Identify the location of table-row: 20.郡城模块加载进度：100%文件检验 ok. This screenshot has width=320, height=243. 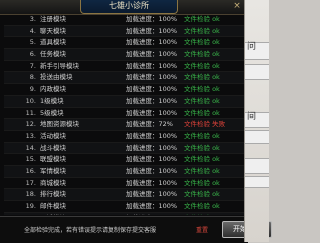
(124, 213).